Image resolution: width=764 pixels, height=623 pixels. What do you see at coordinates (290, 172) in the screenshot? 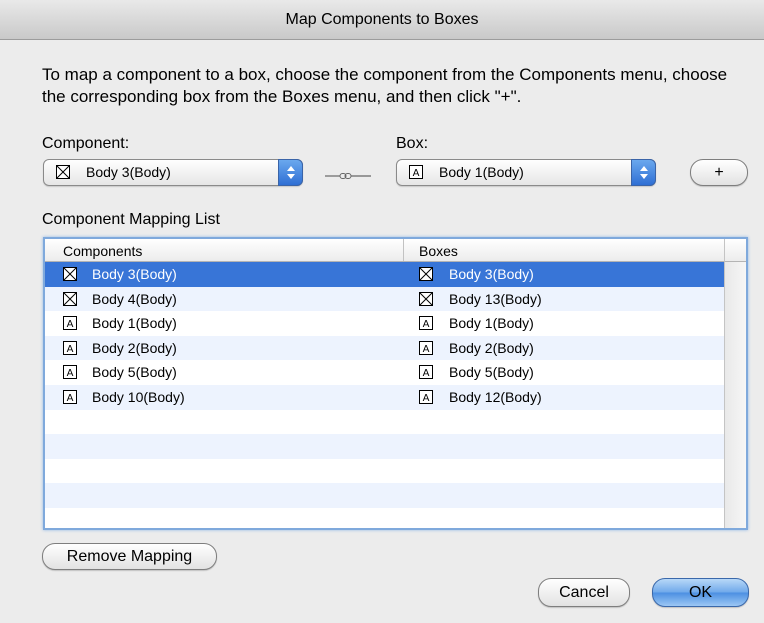
I see `component-popup-arrows-icon` at bounding box center [290, 172].